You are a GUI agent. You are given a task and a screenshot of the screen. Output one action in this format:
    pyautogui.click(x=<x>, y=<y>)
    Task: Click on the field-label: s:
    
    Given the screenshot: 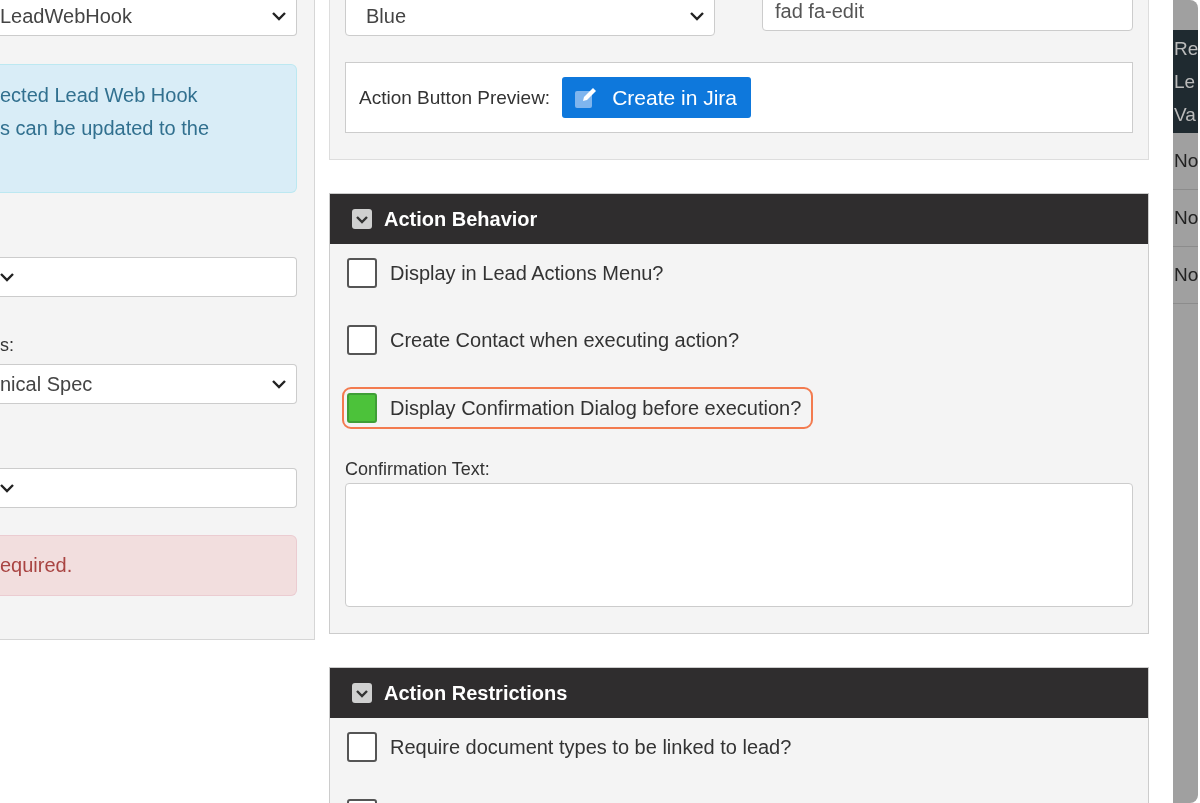 What is the action you would take?
    pyautogui.click(x=7, y=345)
    